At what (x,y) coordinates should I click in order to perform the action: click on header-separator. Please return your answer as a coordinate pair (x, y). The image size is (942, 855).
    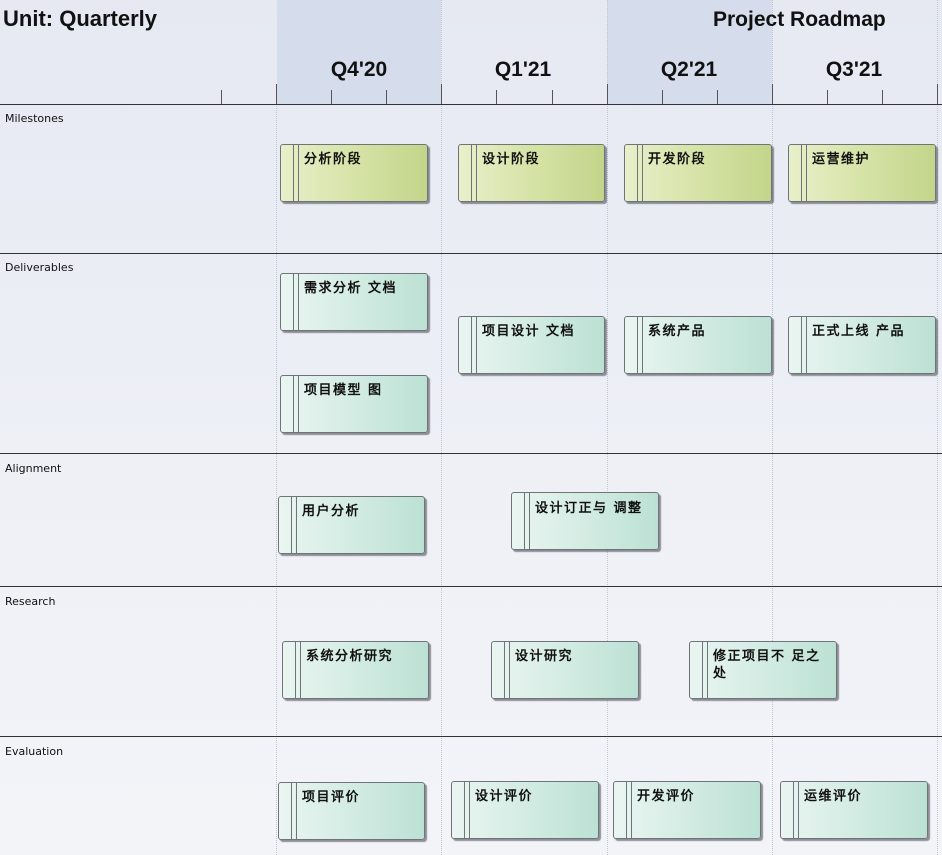
    Looking at the image, I should click on (471, 104).